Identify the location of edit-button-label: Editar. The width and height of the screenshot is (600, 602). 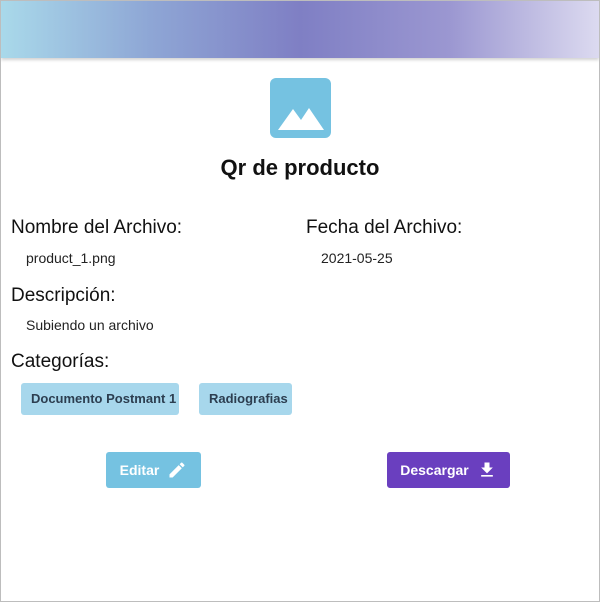
(139, 470).